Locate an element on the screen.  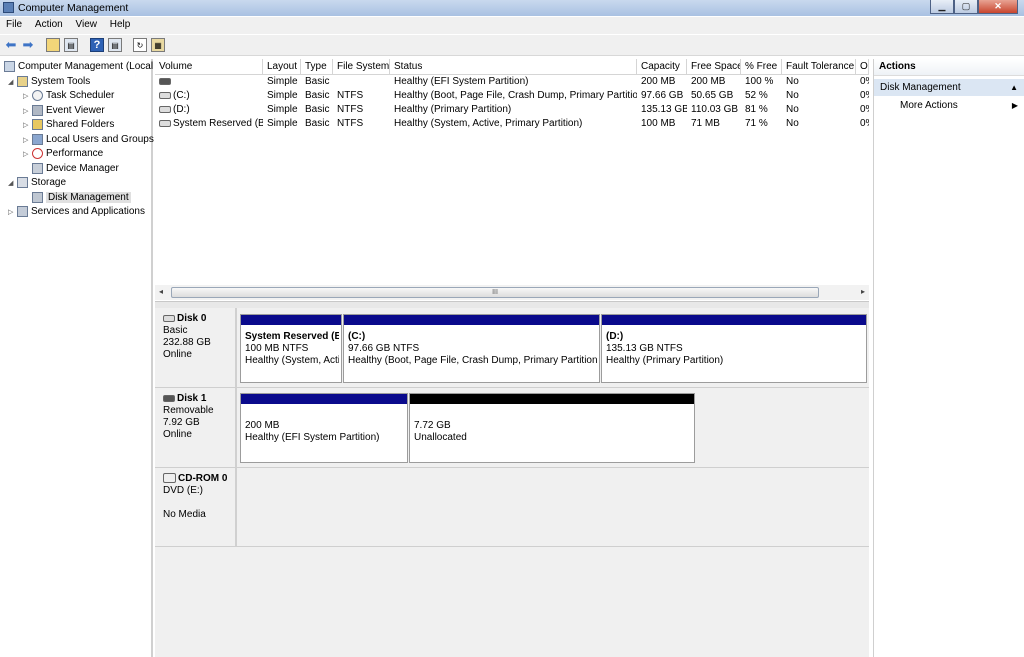
event-viewer-icon is located at coordinates (37, 110).